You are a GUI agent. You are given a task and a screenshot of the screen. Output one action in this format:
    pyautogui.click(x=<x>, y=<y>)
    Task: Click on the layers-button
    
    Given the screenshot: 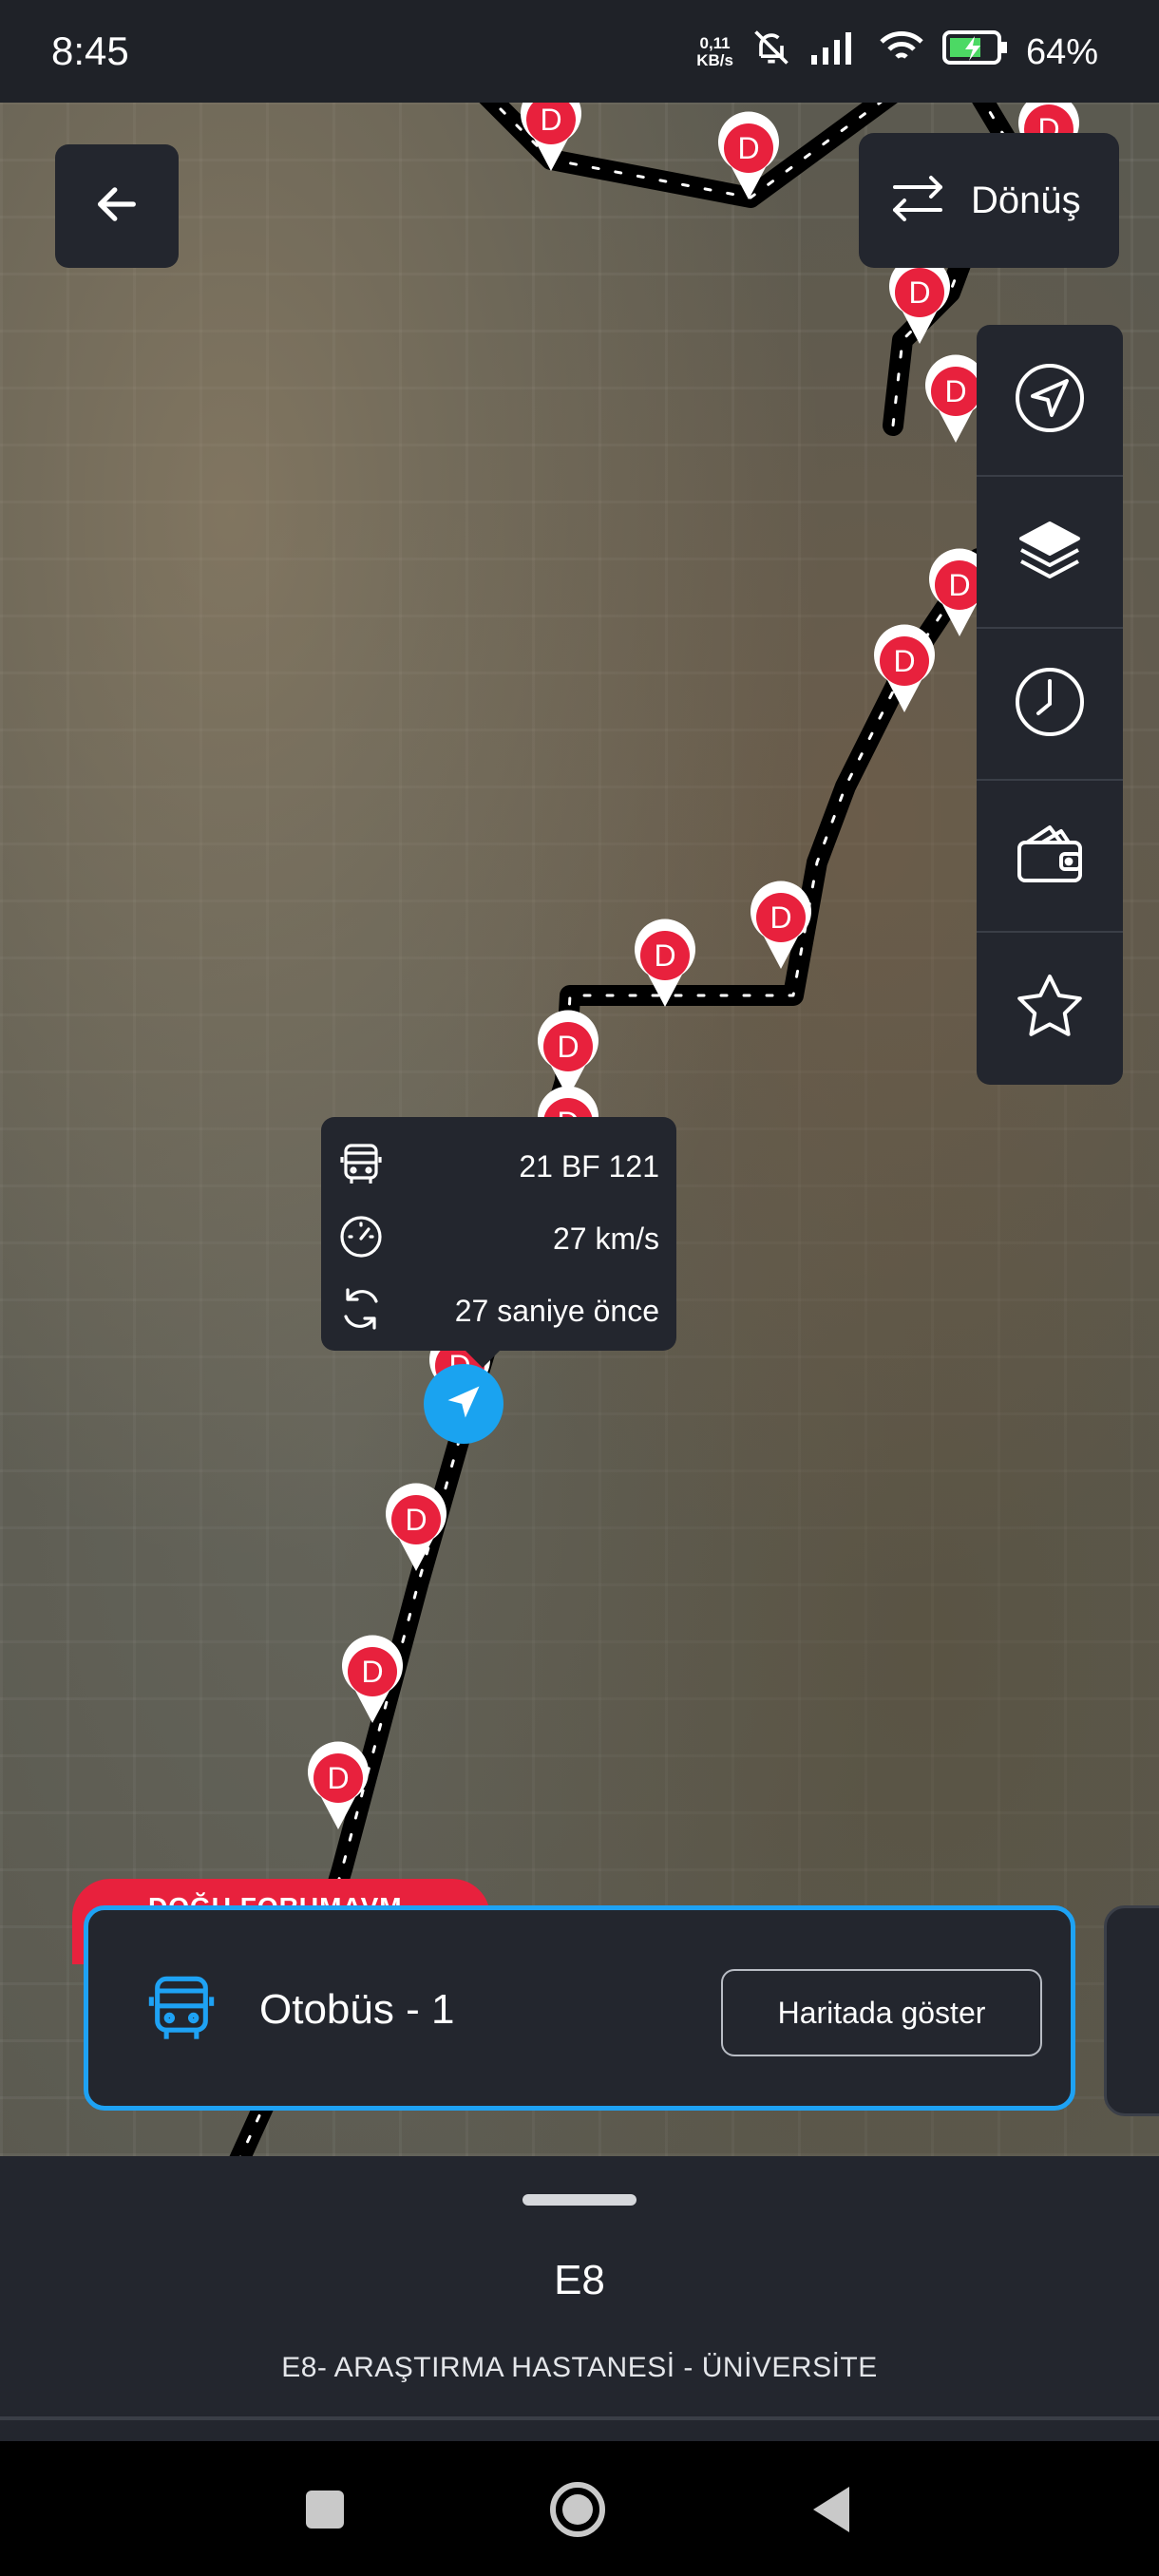 What is the action you would take?
    pyautogui.click(x=1050, y=553)
    